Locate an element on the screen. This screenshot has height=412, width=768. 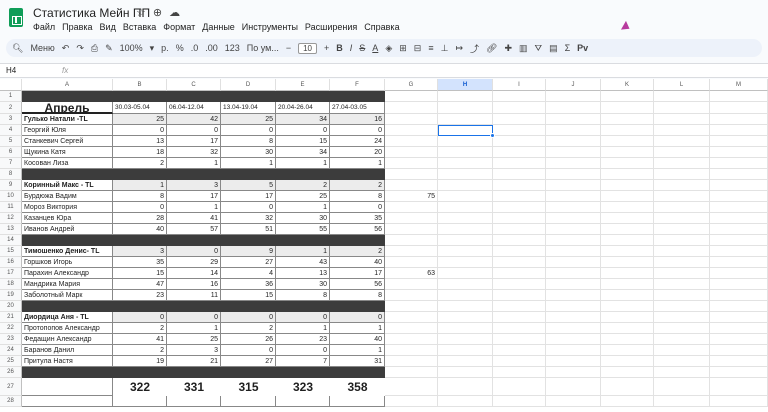
employee-name: Станкевич Сергей is located at coordinates (67, 141).